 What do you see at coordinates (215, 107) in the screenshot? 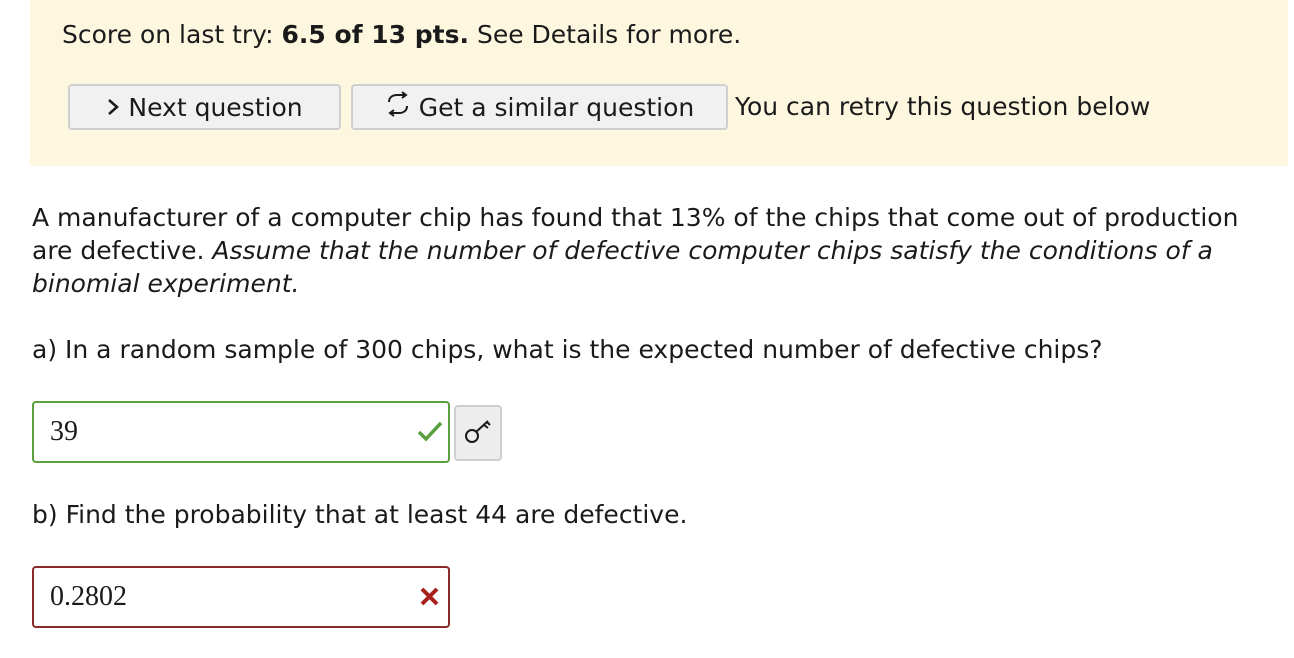
I see `next-question-label: Next question` at bounding box center [215, 107].